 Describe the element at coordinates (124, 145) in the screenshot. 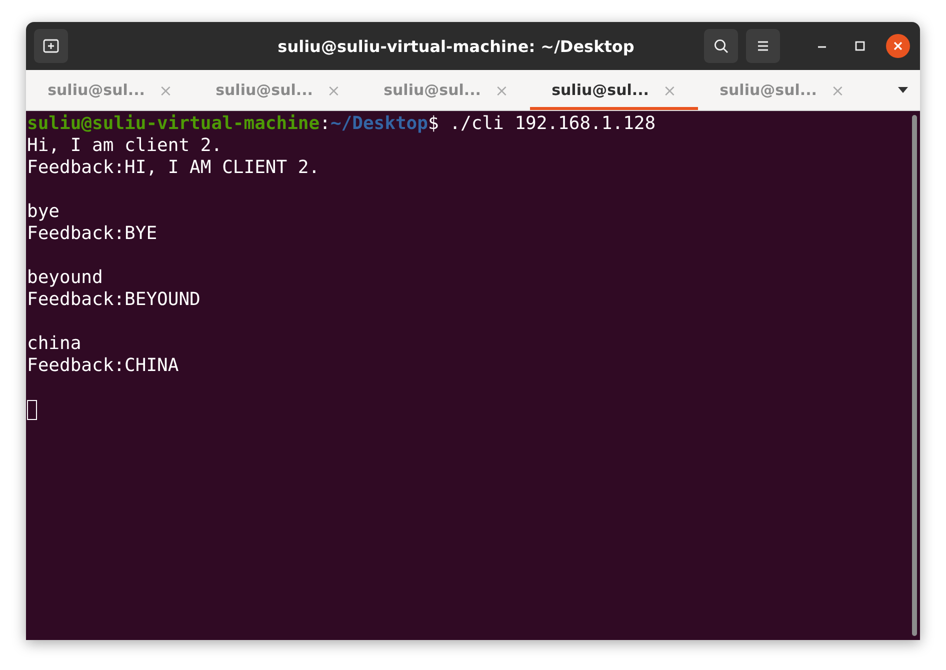

I see `output-line: Hi, I am client 2.` at that location.